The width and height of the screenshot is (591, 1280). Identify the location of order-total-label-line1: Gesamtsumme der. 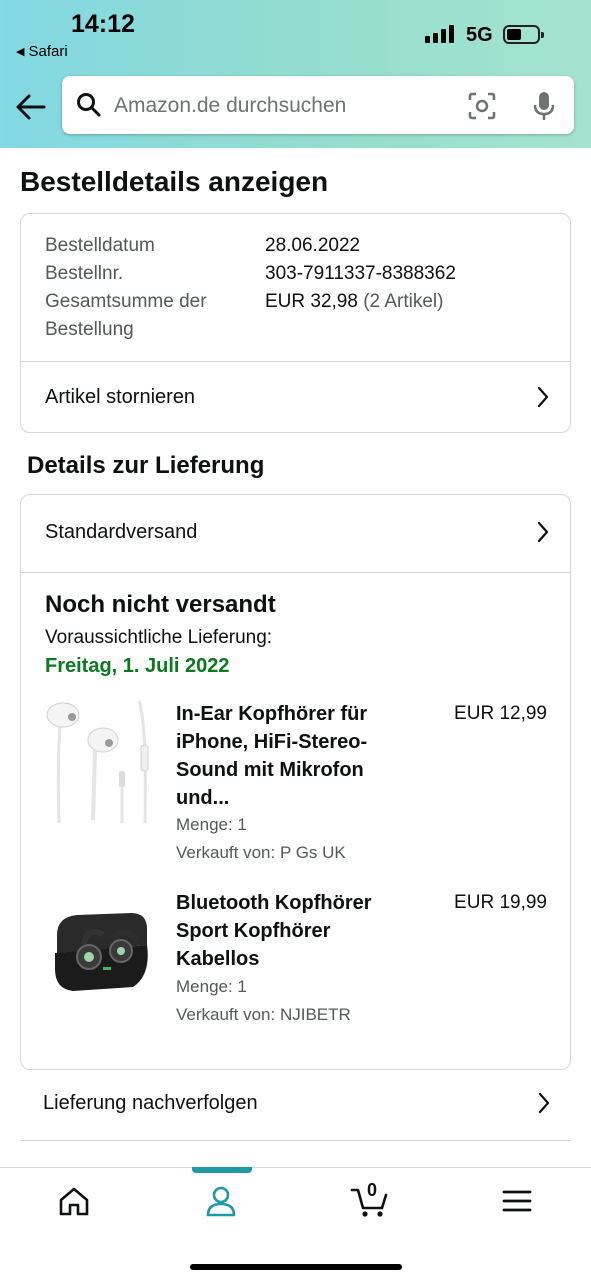
(126, 301).